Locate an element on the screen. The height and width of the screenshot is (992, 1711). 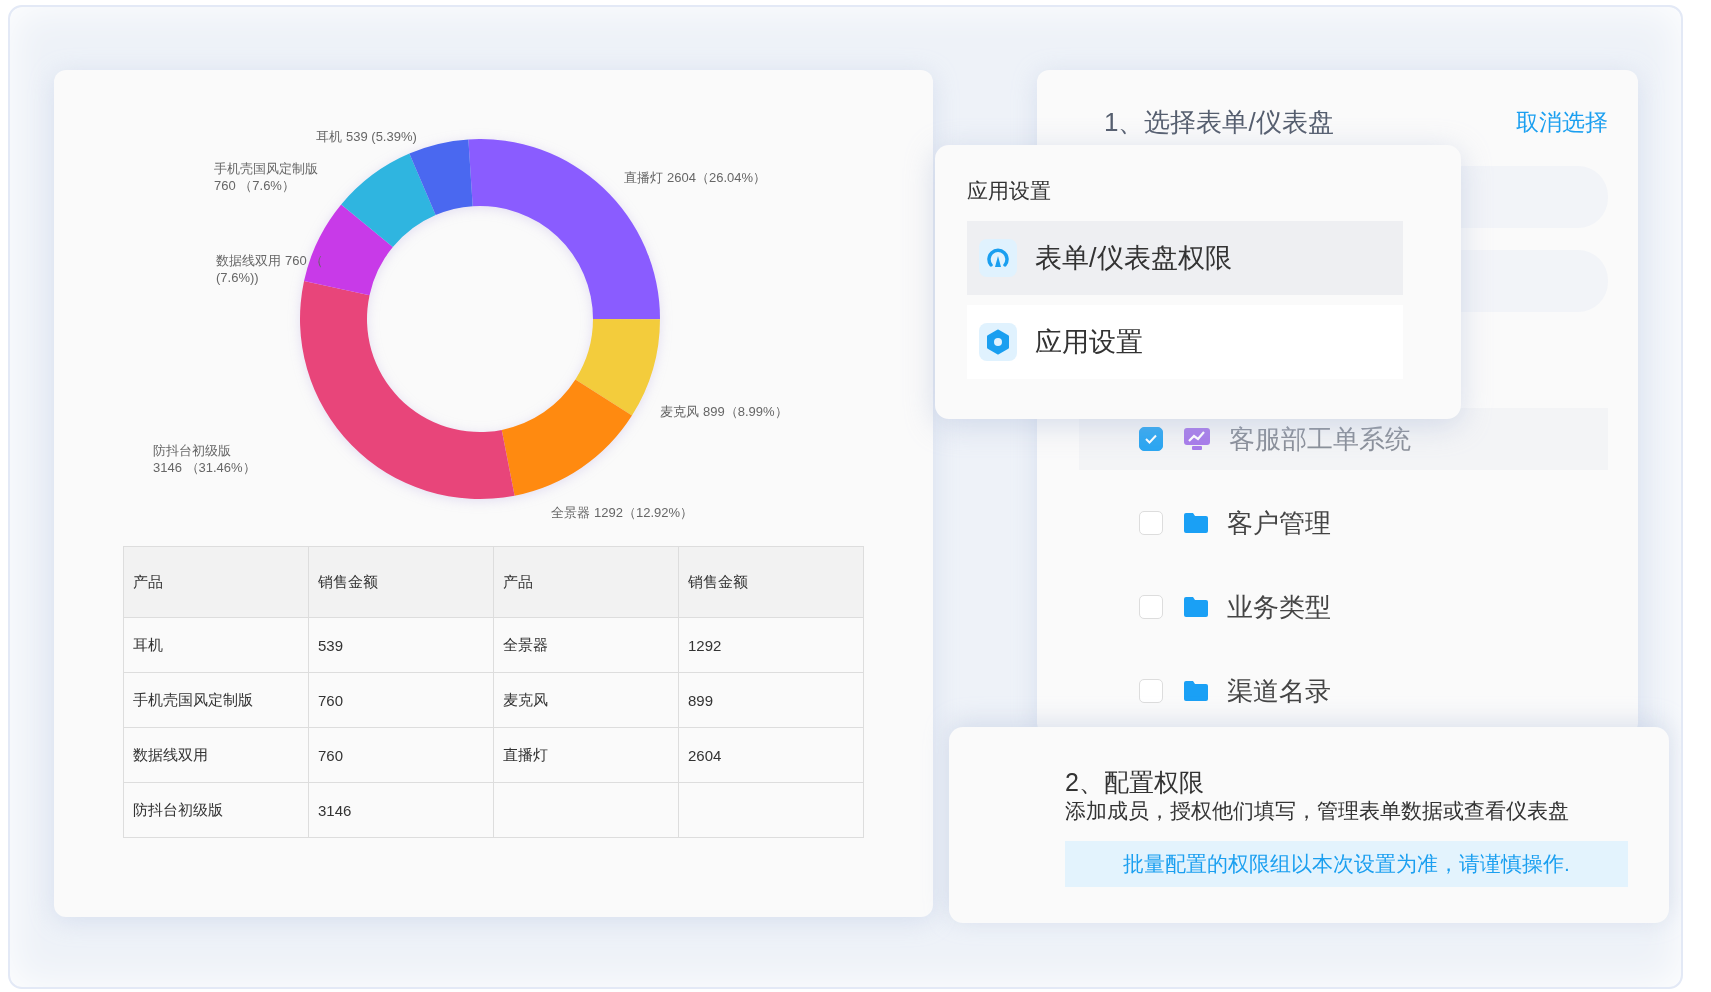
table-cell: 1292 is located at coordinates (705, 645).